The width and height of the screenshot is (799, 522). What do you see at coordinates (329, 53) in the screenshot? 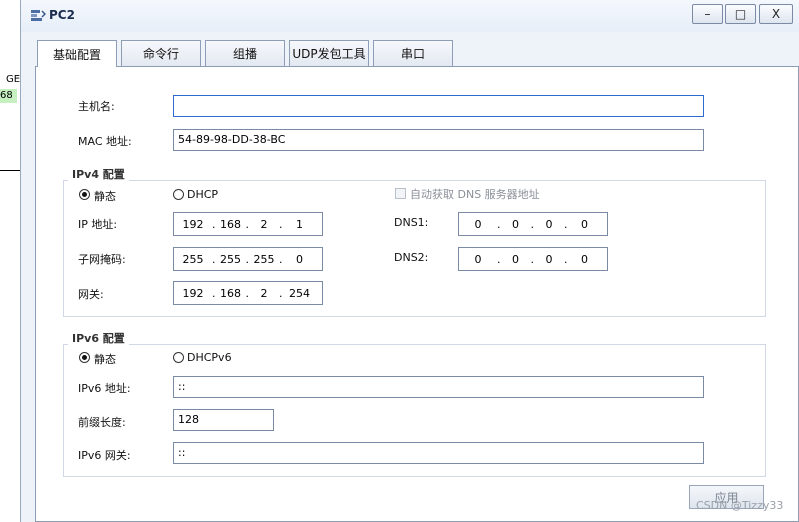
I see `tab-udp-tool: UDP发包工具` at bounding box center [329, 53].